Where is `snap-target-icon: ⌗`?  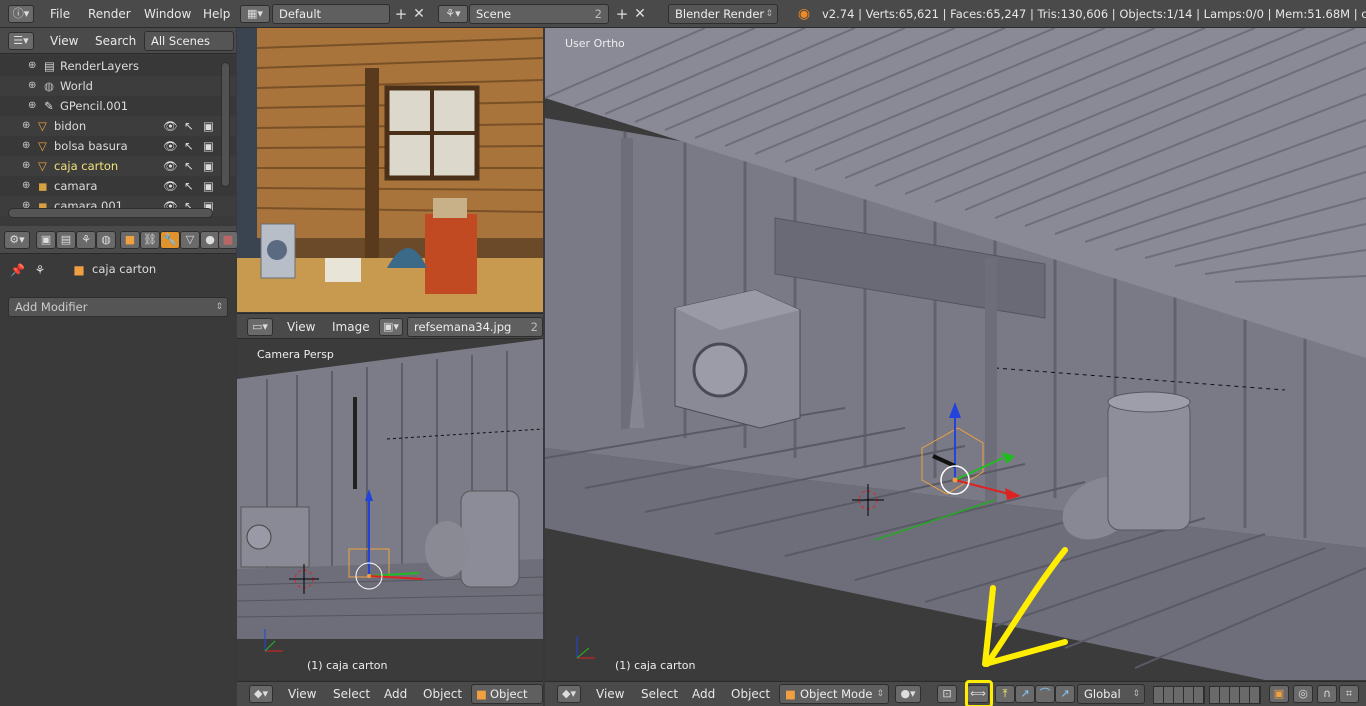
snap-target-icon: ⌗ is located at coordinates (1349, 694).